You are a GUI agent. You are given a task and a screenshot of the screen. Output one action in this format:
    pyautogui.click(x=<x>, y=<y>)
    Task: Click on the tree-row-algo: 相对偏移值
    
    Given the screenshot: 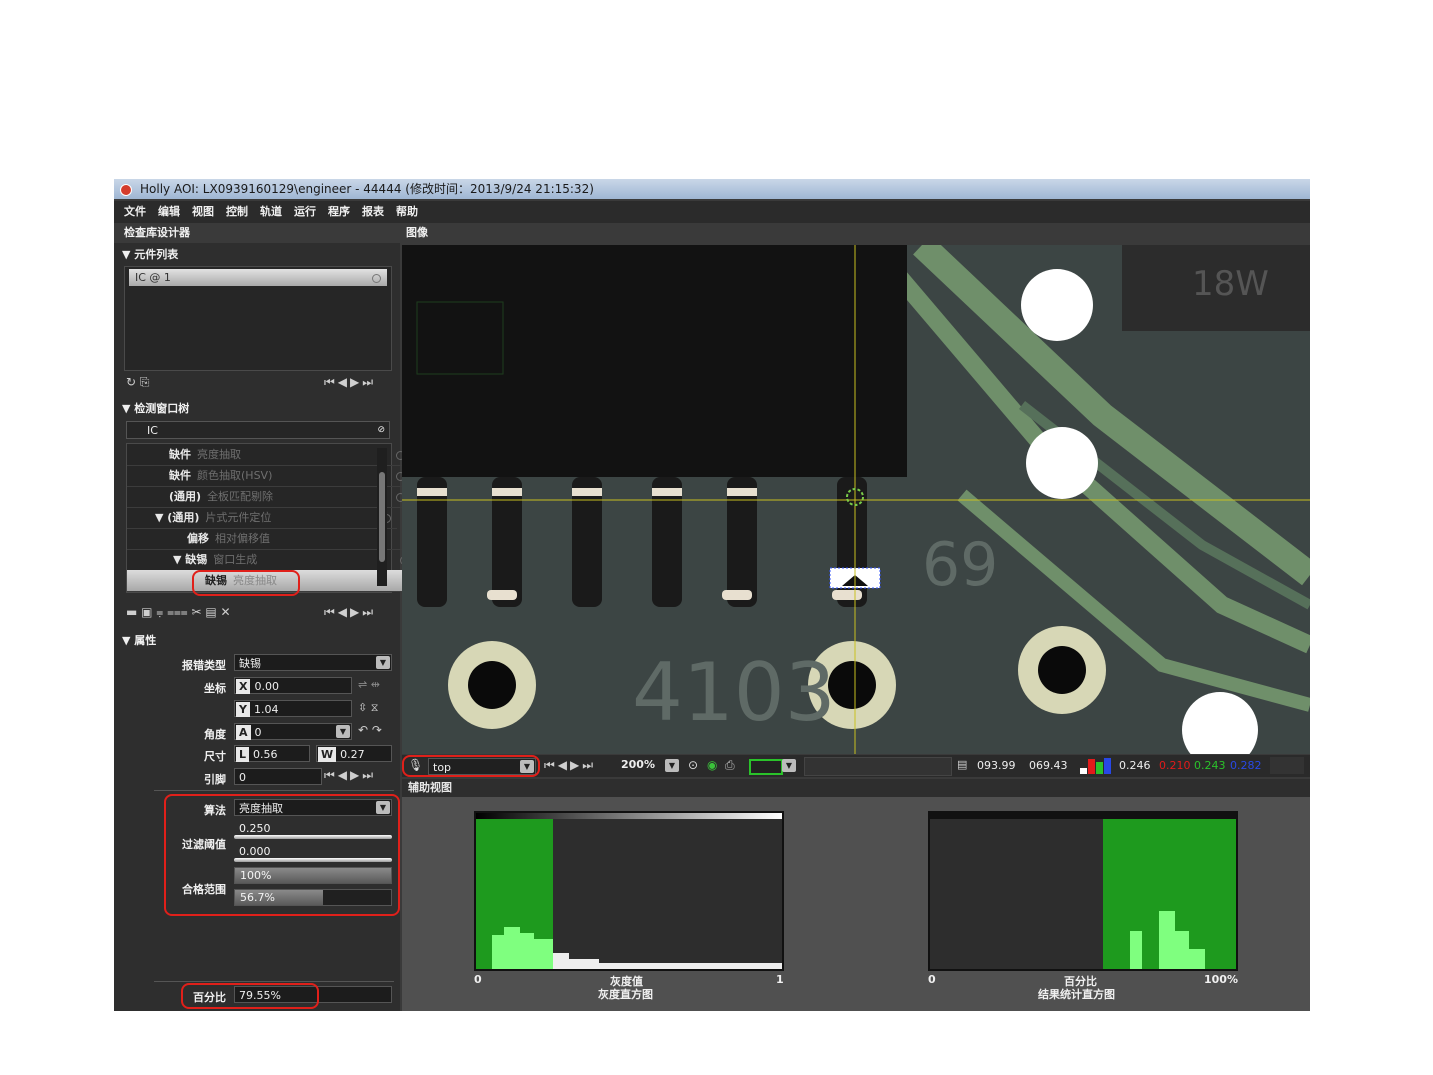 What is the action you would take?
    pyautogui.click(x=242, y=538)
    